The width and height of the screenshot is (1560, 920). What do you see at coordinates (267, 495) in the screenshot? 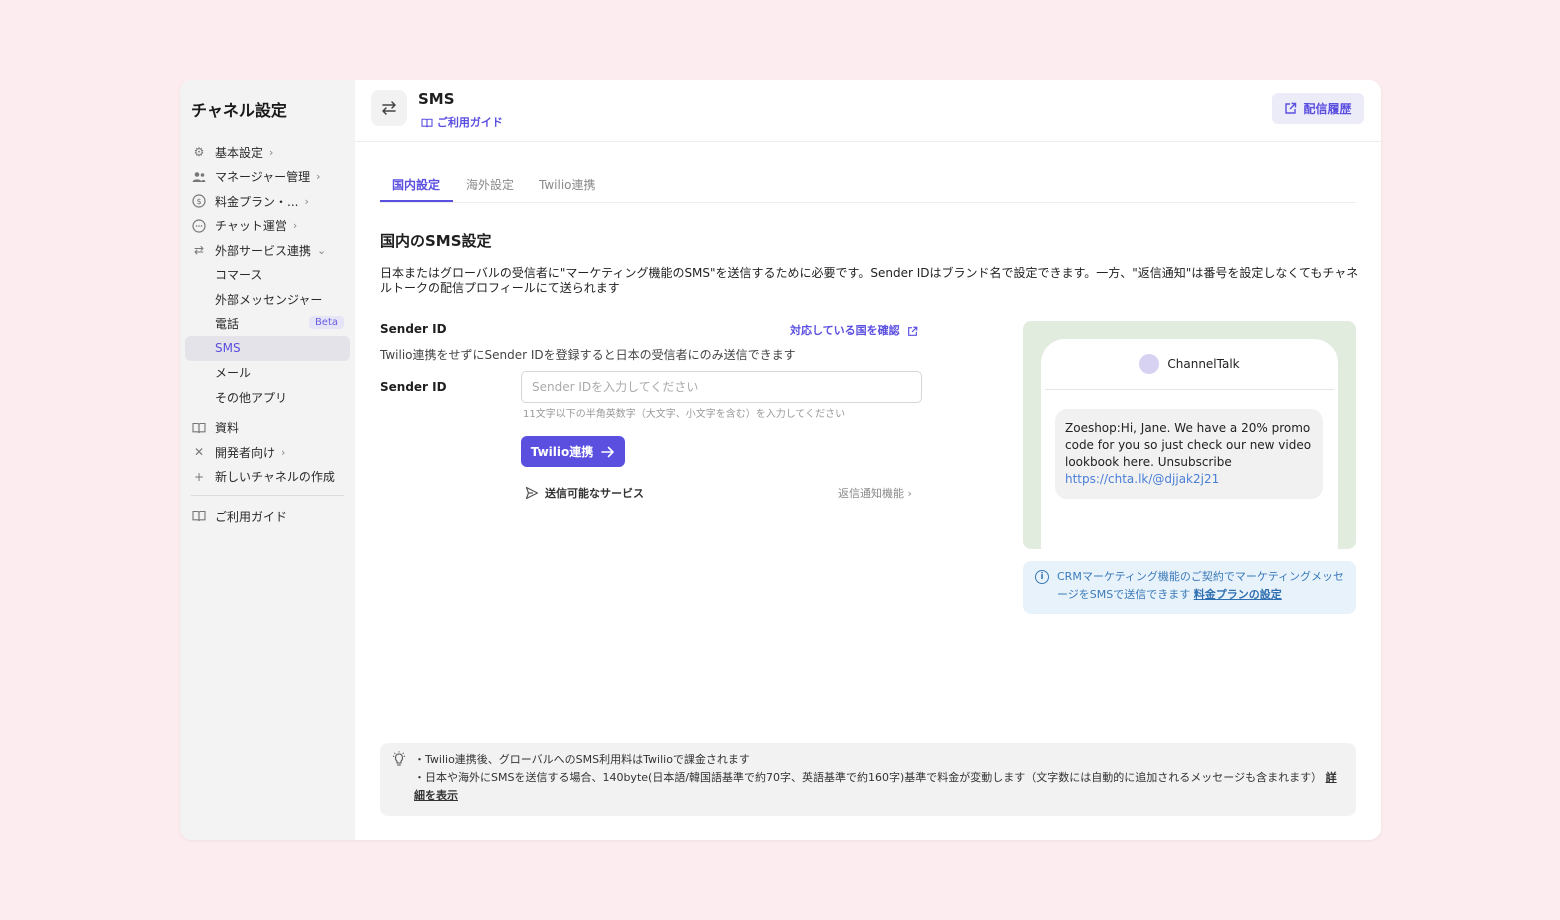
I see `sidebar-divider` at bounding box center [267, 495].